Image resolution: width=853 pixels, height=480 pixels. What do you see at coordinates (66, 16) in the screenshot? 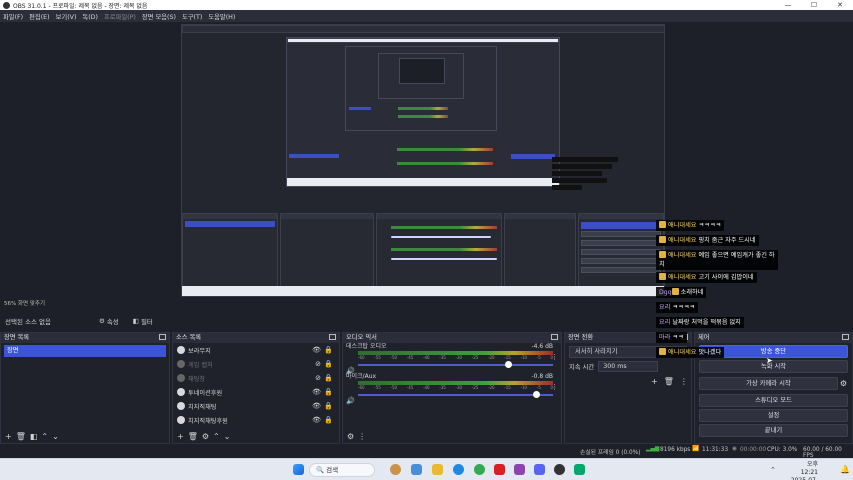
I see `menu-view: 보기(V)` at bounding box center [66, 16].